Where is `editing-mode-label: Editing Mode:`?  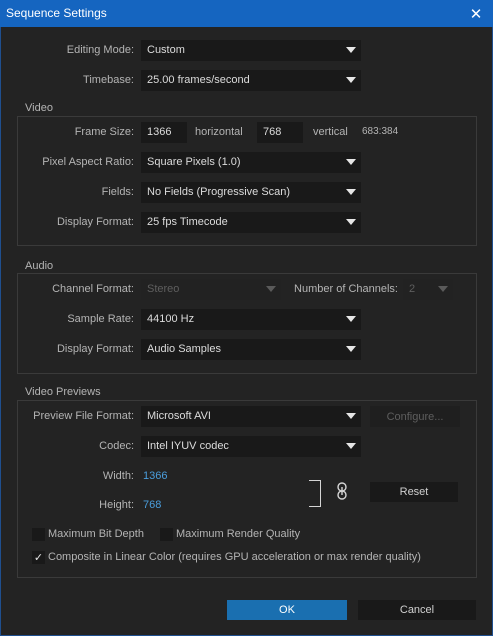 editing-mode-label: Editing Mode: is located at coordinates (100, 50).